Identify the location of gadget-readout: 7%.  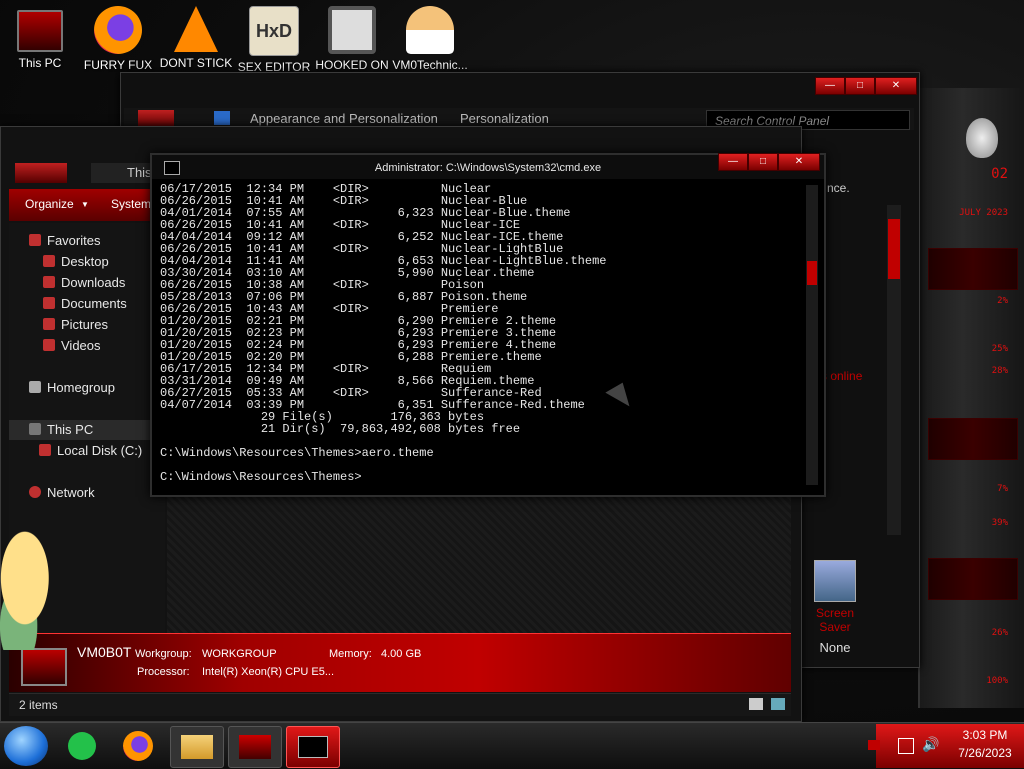
(1002, 489).